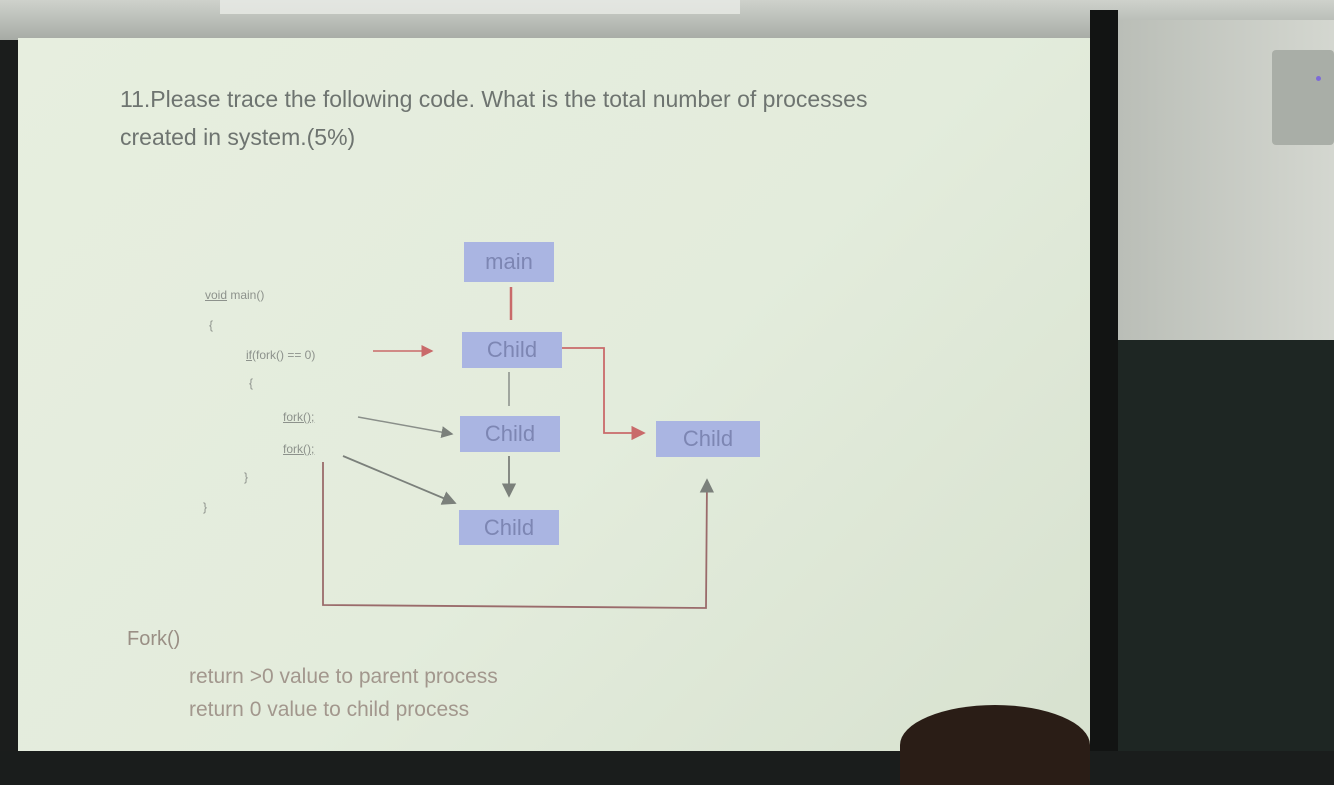  What do you see at coordinates (604, 394) in the screenshot?
I see `arrow-child1-child3` at bounding box center [604, 394].